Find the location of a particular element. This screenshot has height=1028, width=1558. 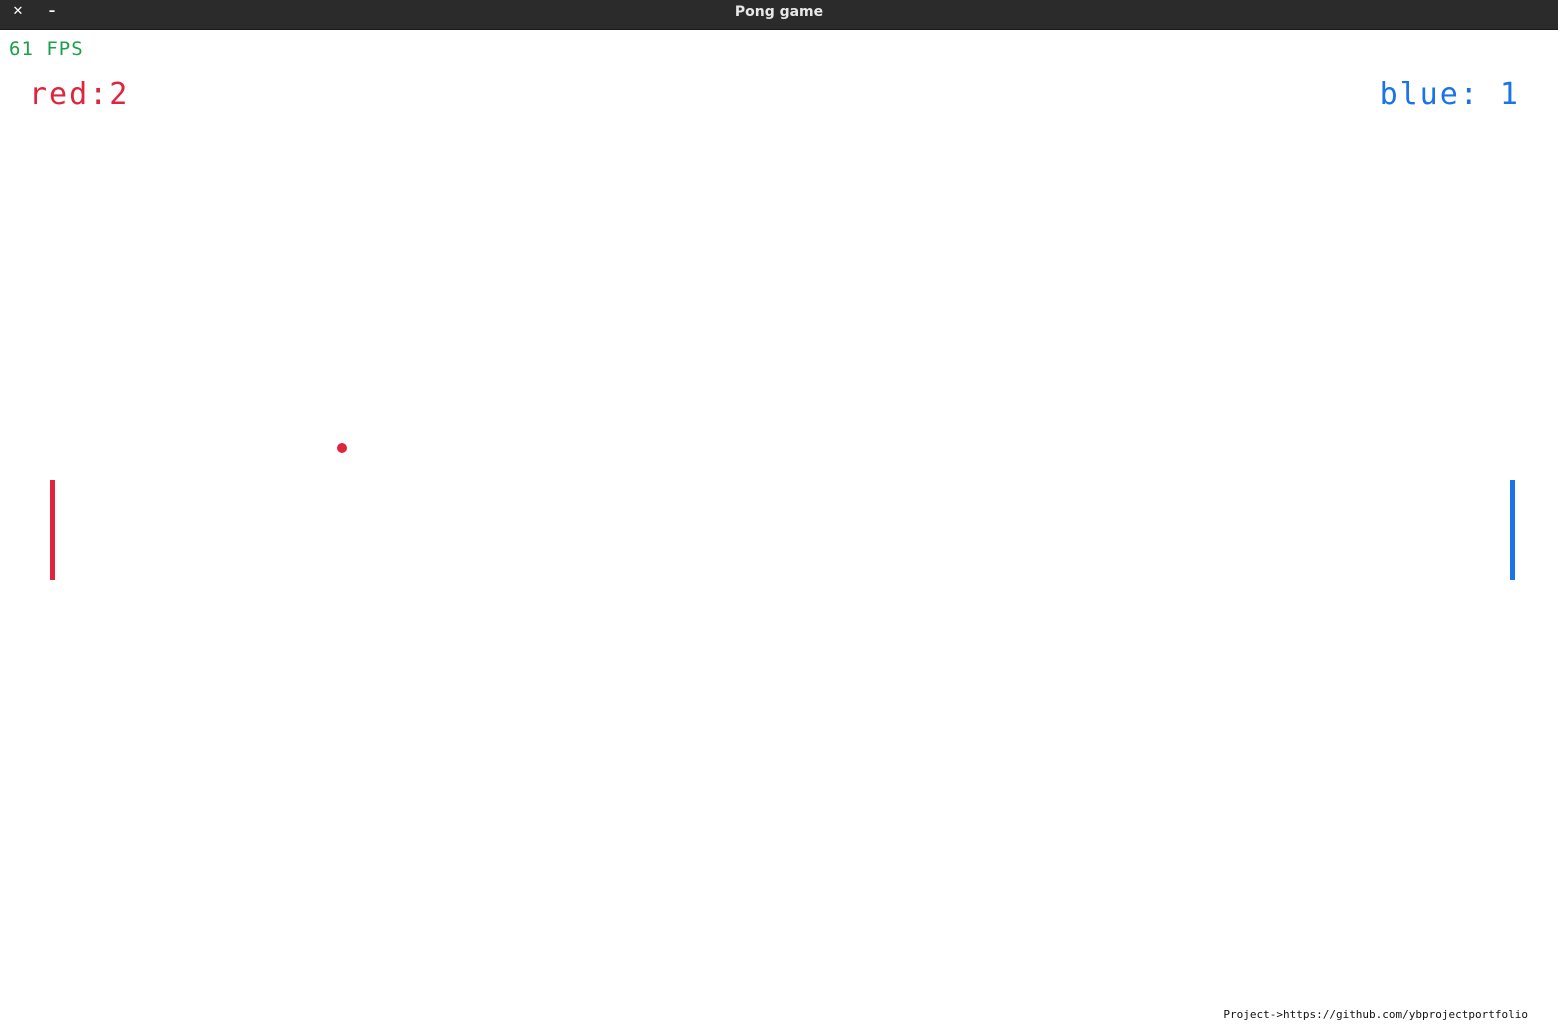

ball is located at coordinates (342, 448).